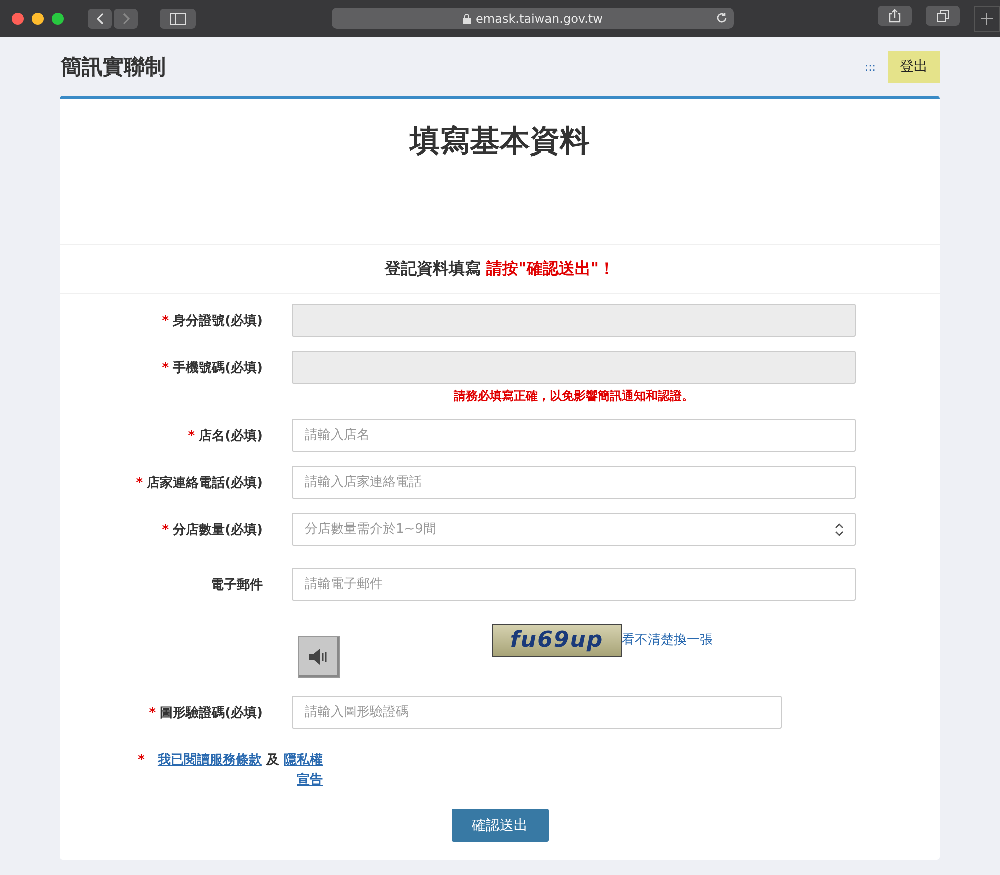 The image size is (1000, 875). Describe the element at coordinates (205, 483) in the screenshot. I see `field-label: 店家連絡電話(必填)` at that location.